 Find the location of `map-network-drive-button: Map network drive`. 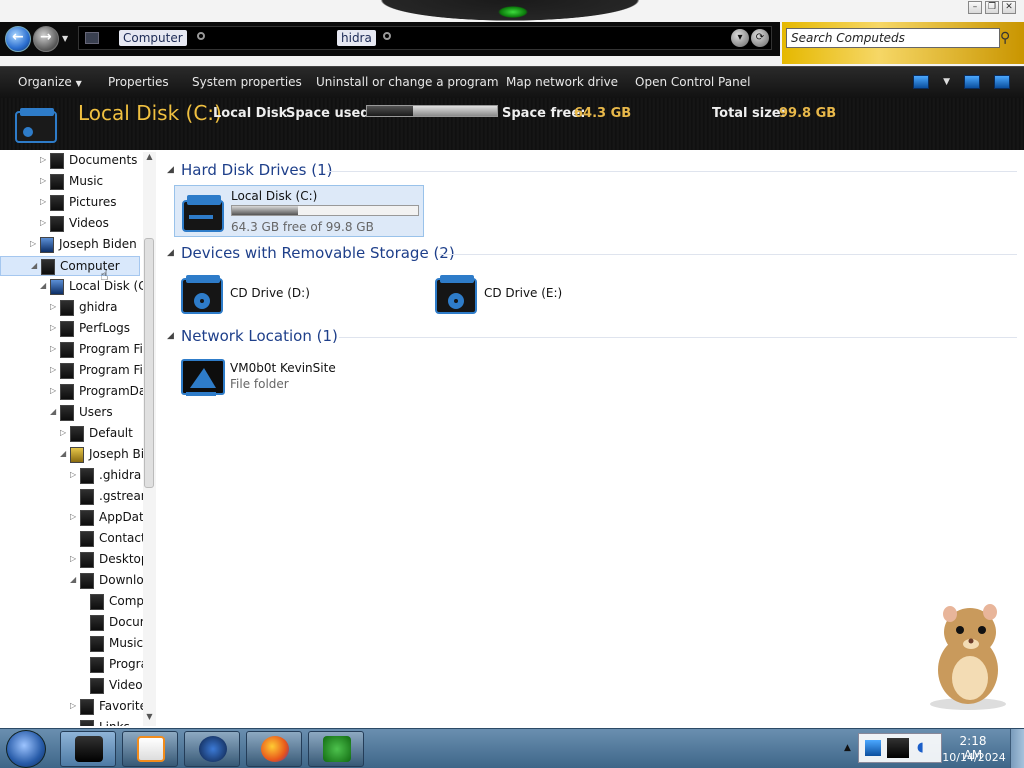

map-network-drive-button: Map network drive is located at coordinates (562, 82).